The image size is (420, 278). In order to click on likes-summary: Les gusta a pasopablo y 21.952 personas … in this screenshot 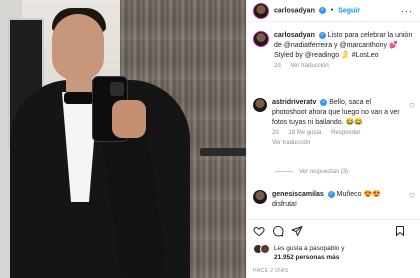, I will do `click(298, 253)`.